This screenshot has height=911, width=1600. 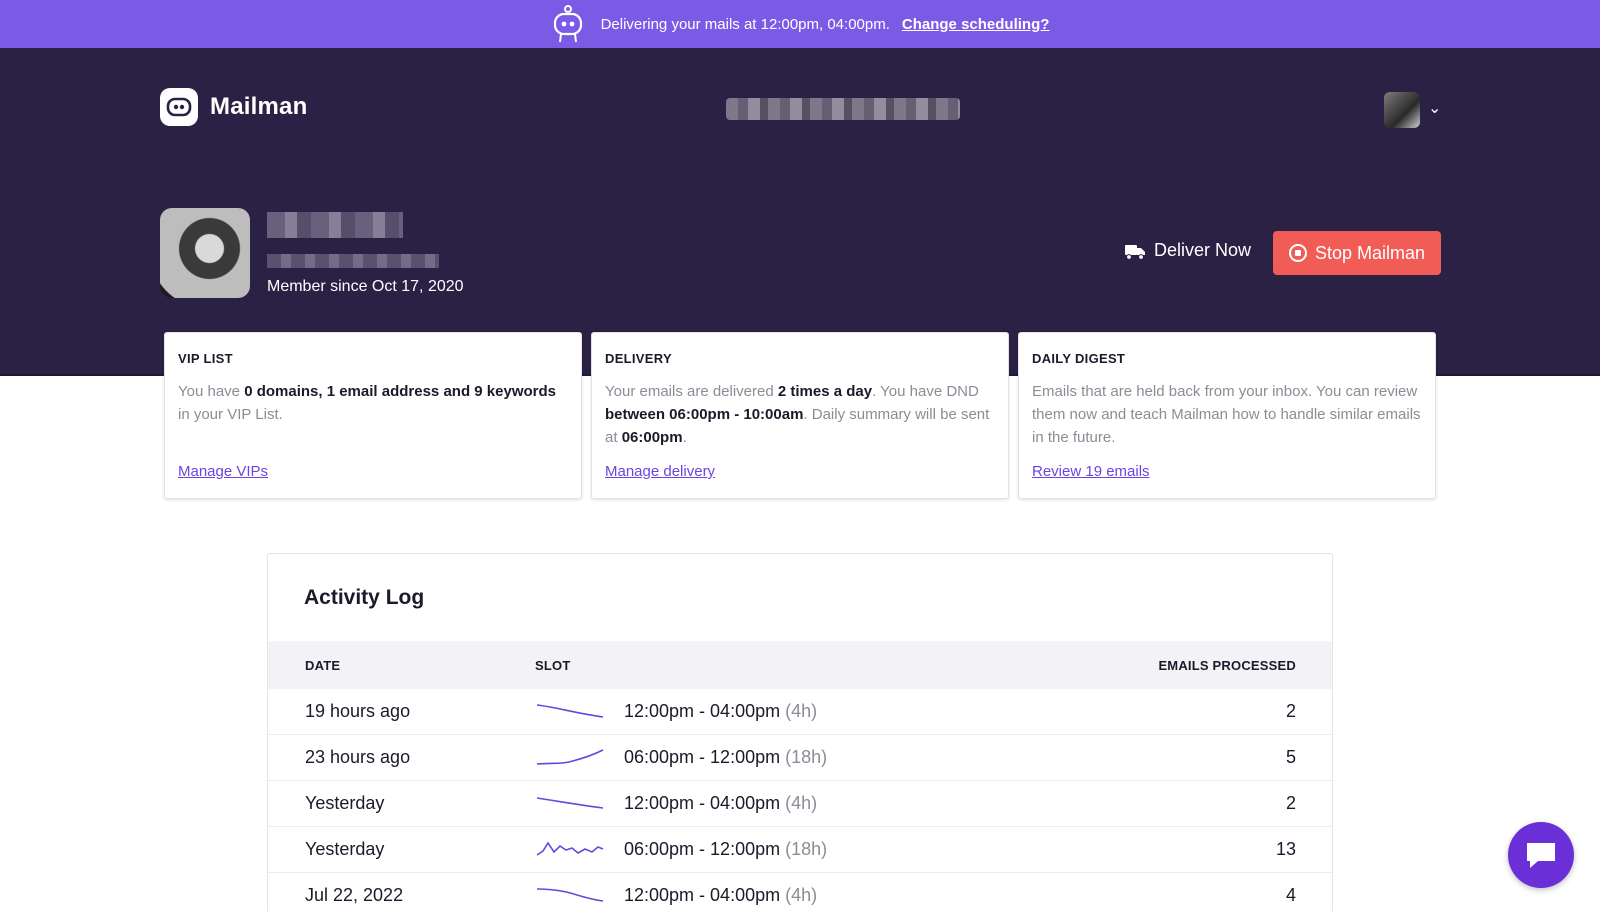 I want to click on table-row: Yesterday 12:00pm - 04:00pm (4h) 2, so click(x=800, y=804).